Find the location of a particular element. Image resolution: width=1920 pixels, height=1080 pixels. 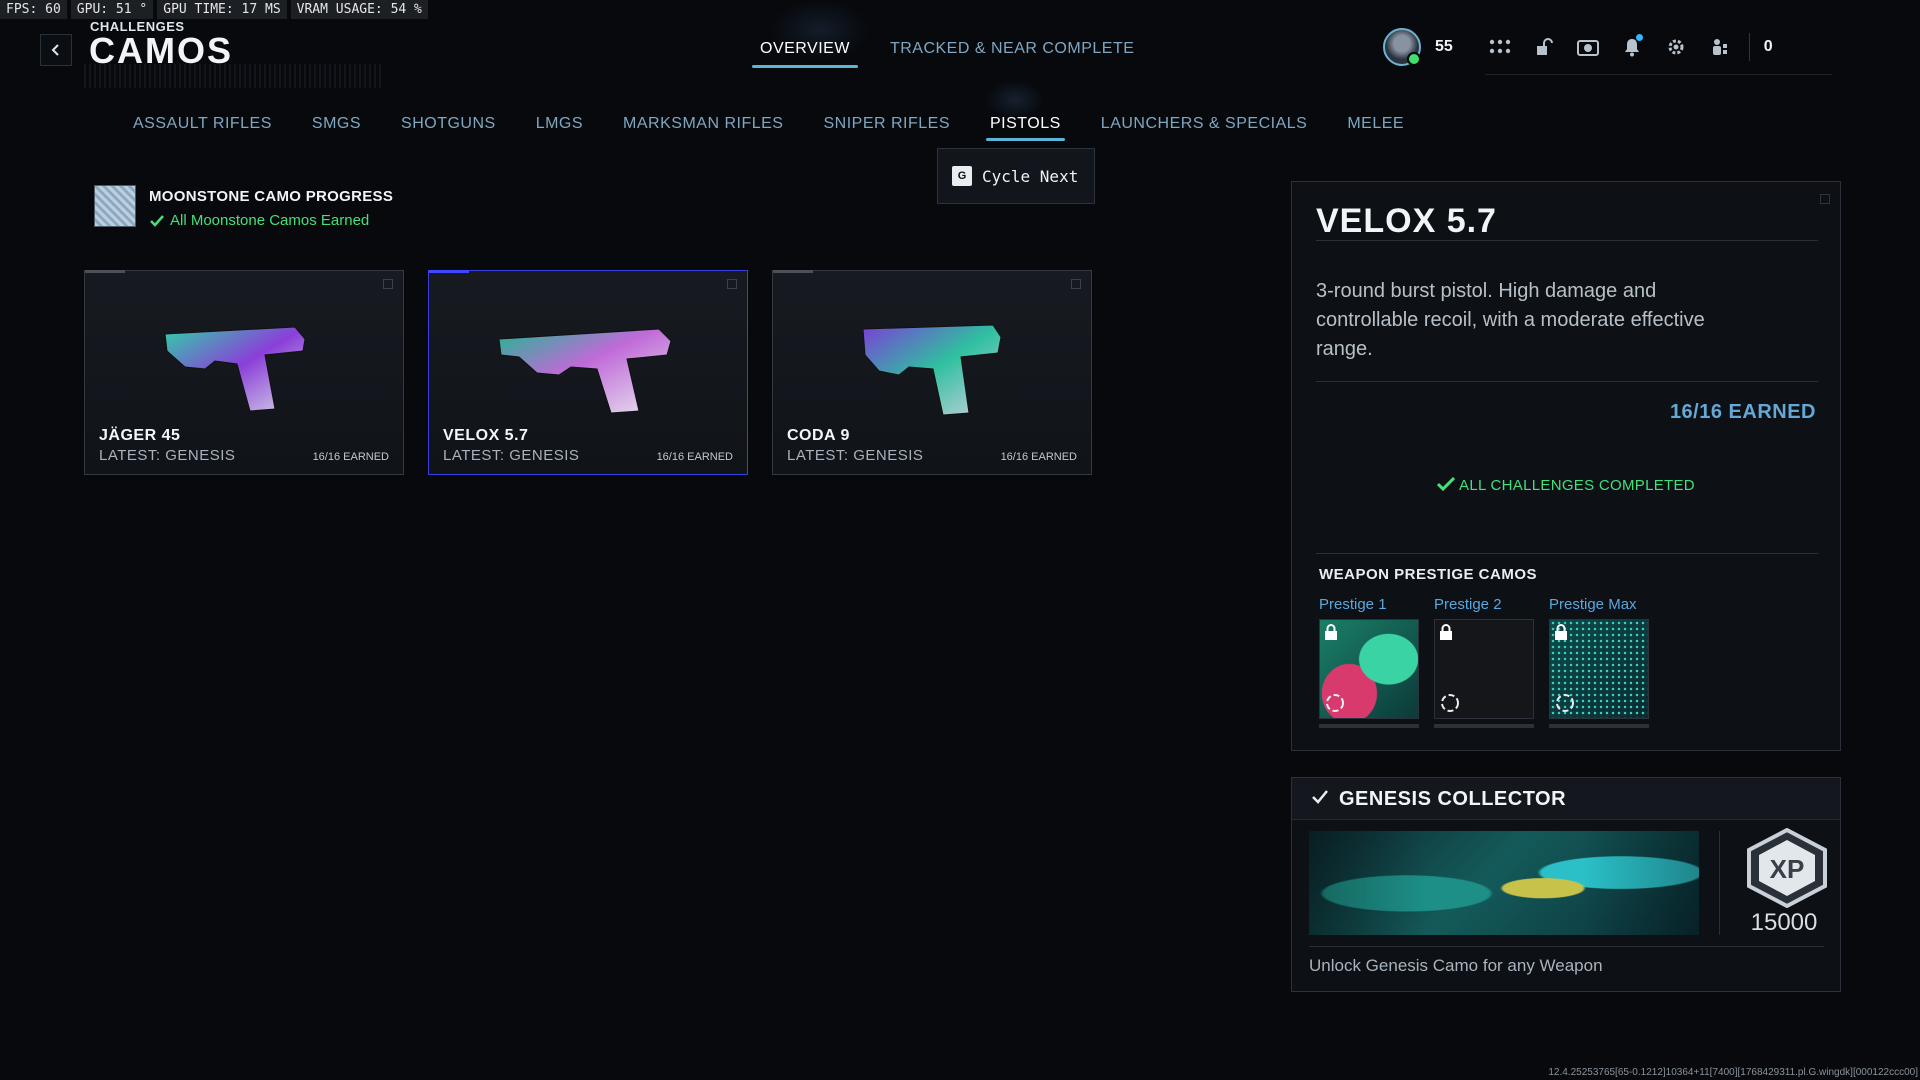

settings-button is located at coordinates (1676, 47).